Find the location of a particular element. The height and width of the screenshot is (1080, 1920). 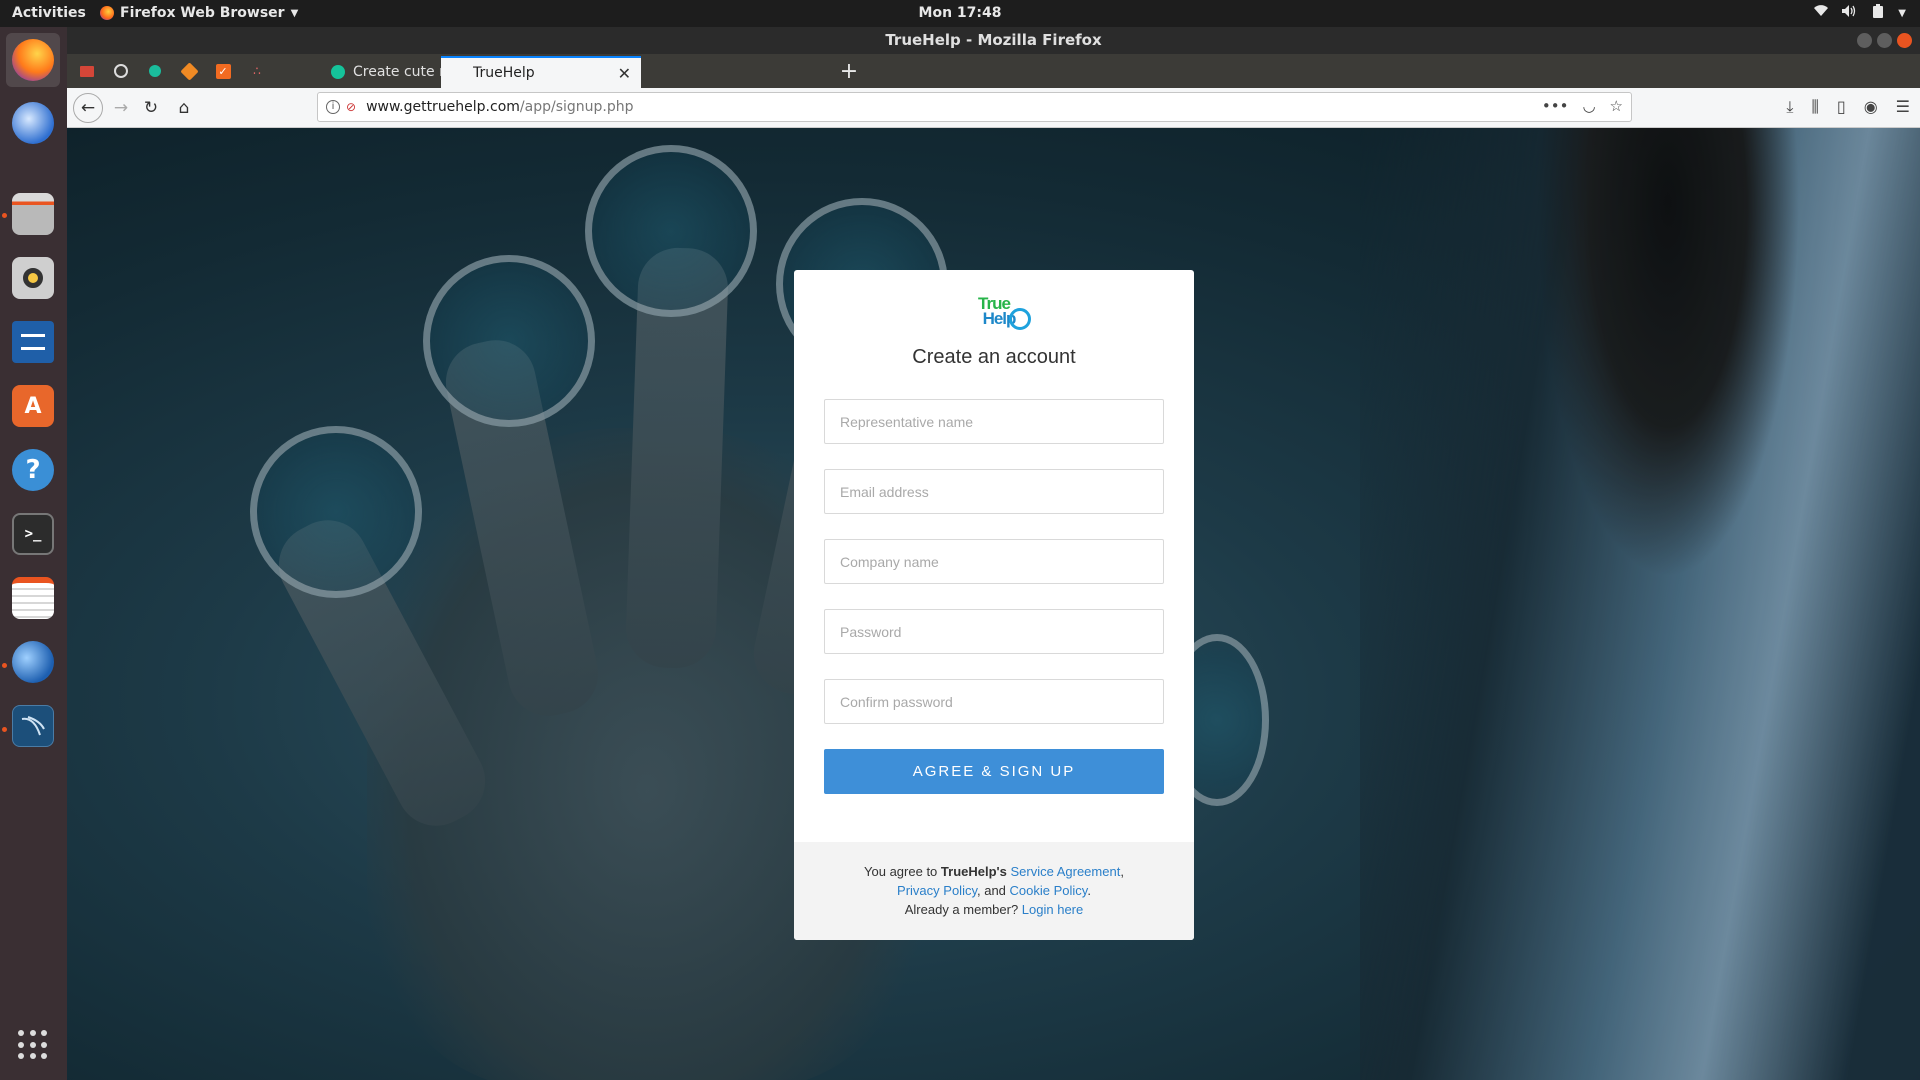

mail-client-icon is located at coordinates (33, 662).